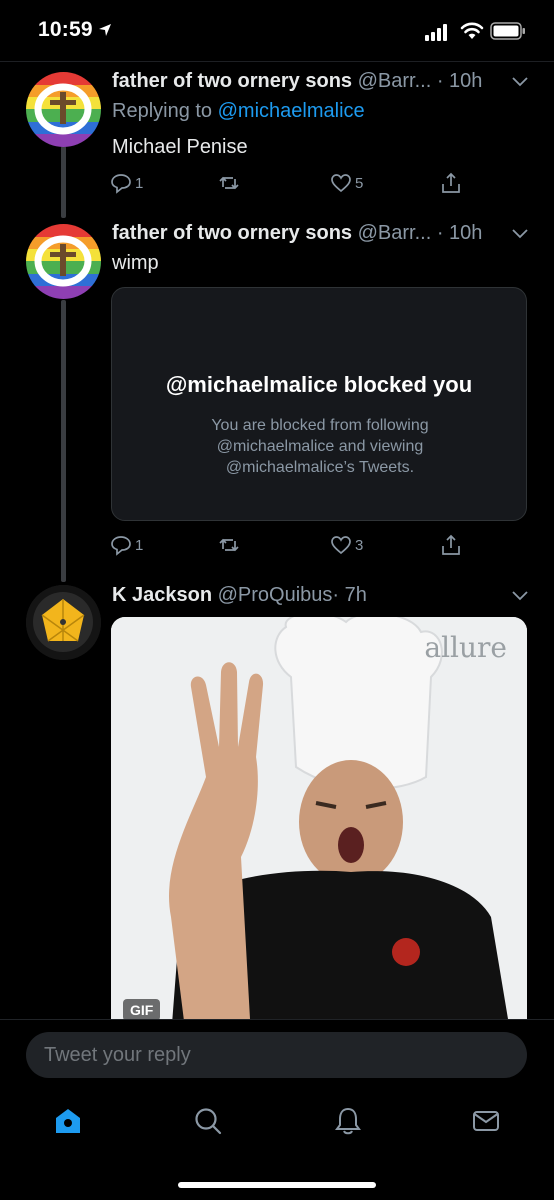 The image size is (554, 1200). Describe the element at coordinates (320, 183) in the screenshot. I see `tweet-actions: 1 5` at that location.